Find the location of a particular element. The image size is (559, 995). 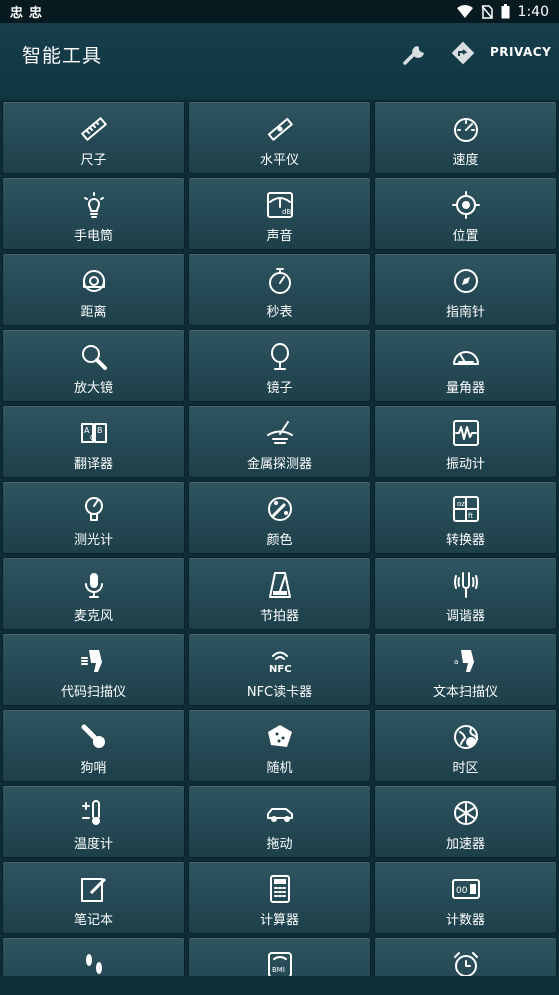

tool-tile: 颜色 is located at coordinates (279, 517).